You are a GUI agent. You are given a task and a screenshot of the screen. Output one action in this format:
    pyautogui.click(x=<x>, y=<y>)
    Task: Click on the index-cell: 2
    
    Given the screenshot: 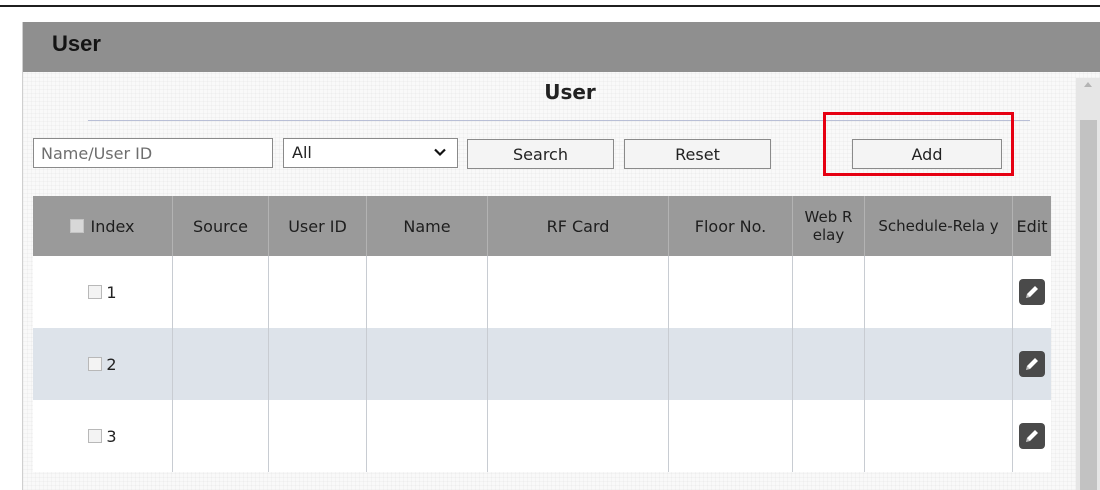 What is the action you would take?
    pyautogui.click(x=103, y=364)
    